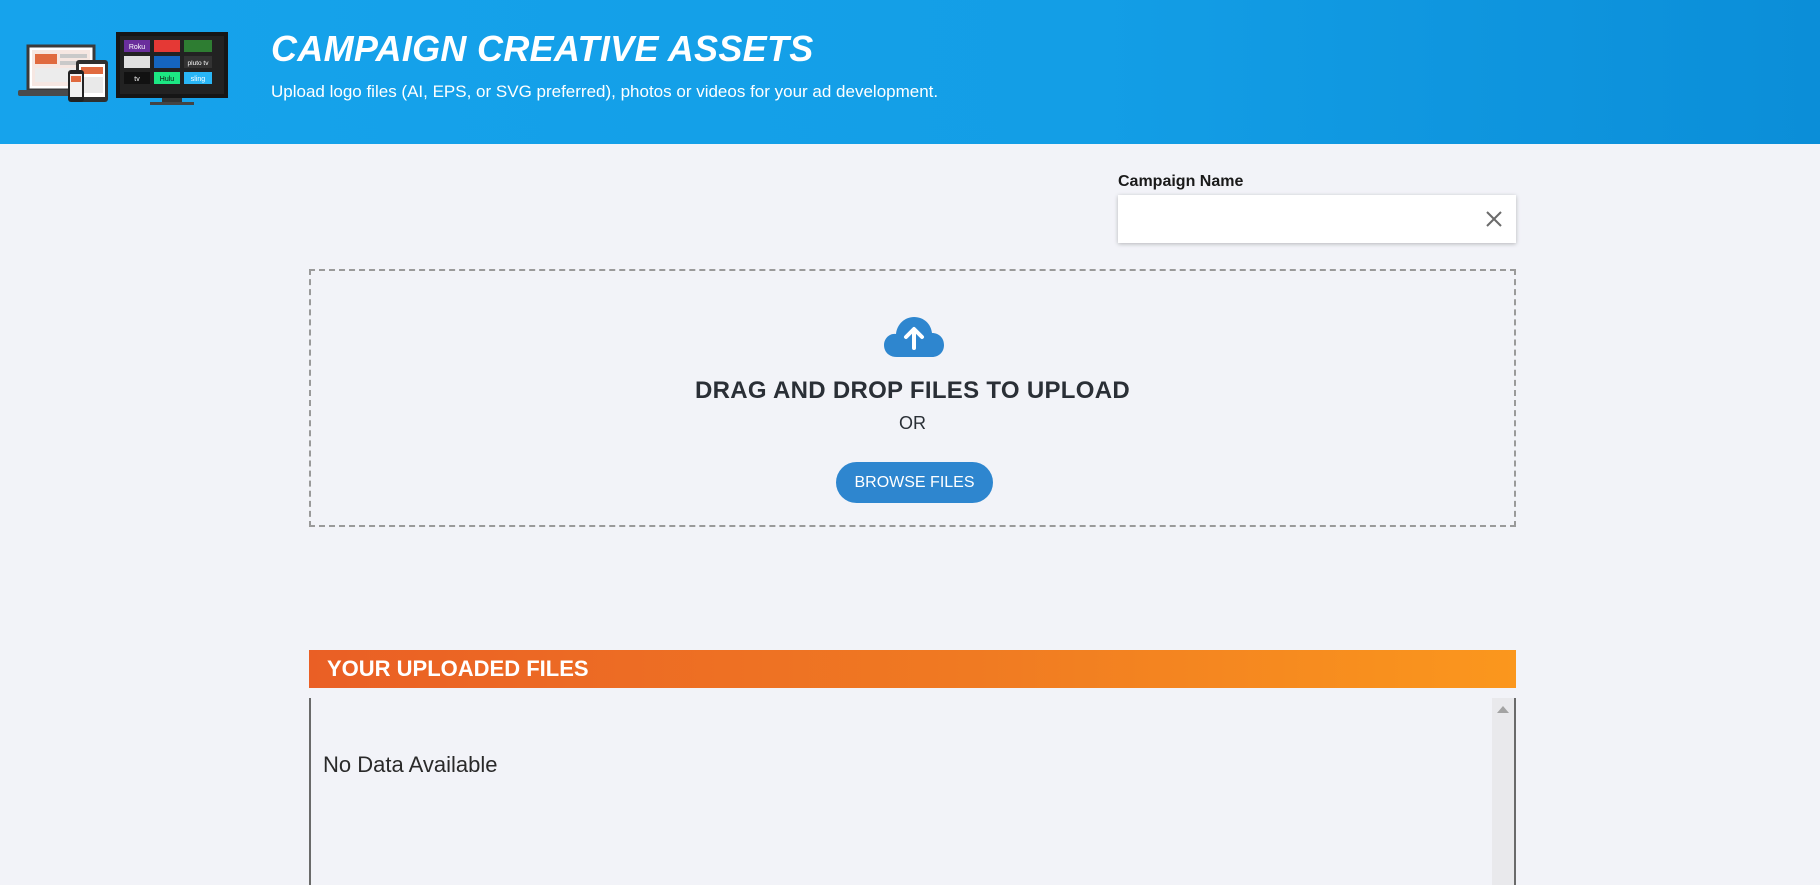  I want to click on uploaded-files-header: YOUR UPLOADED FILES, so click(912, 669).